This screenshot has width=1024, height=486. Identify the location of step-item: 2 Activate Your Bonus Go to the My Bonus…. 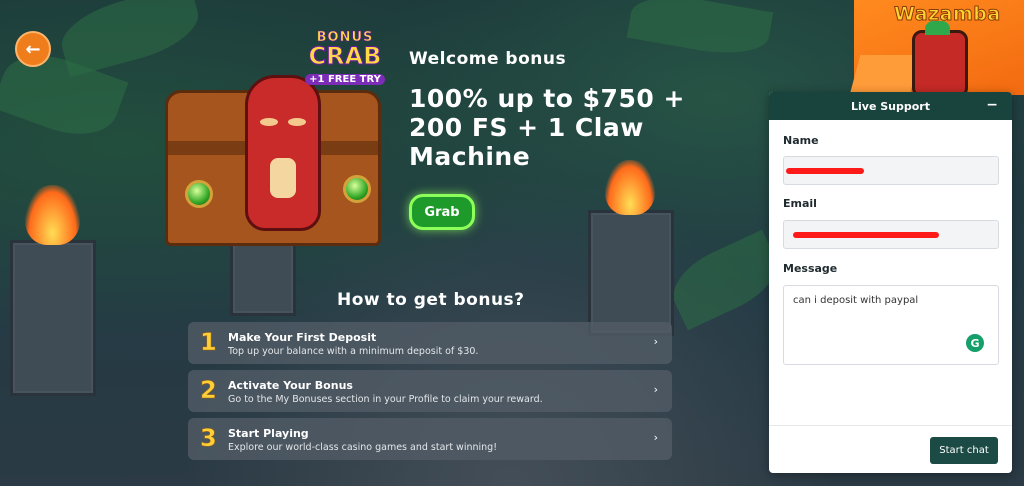
(430, 391).